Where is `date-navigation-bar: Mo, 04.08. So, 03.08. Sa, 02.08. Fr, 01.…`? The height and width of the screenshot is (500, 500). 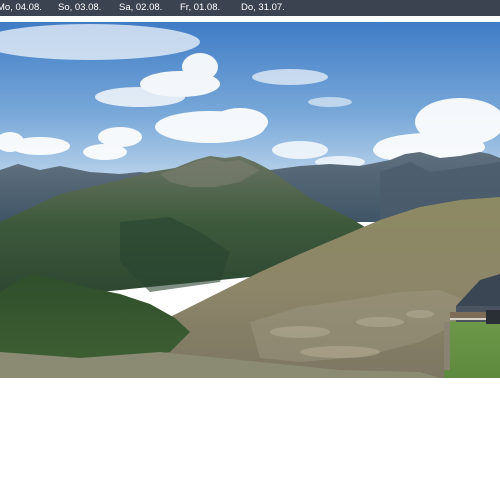
date-navigation-bar: Mo, 04.08. So, 03.08. Sa, 02.08. Fr, 01.… is located at coordinates (250, 8).